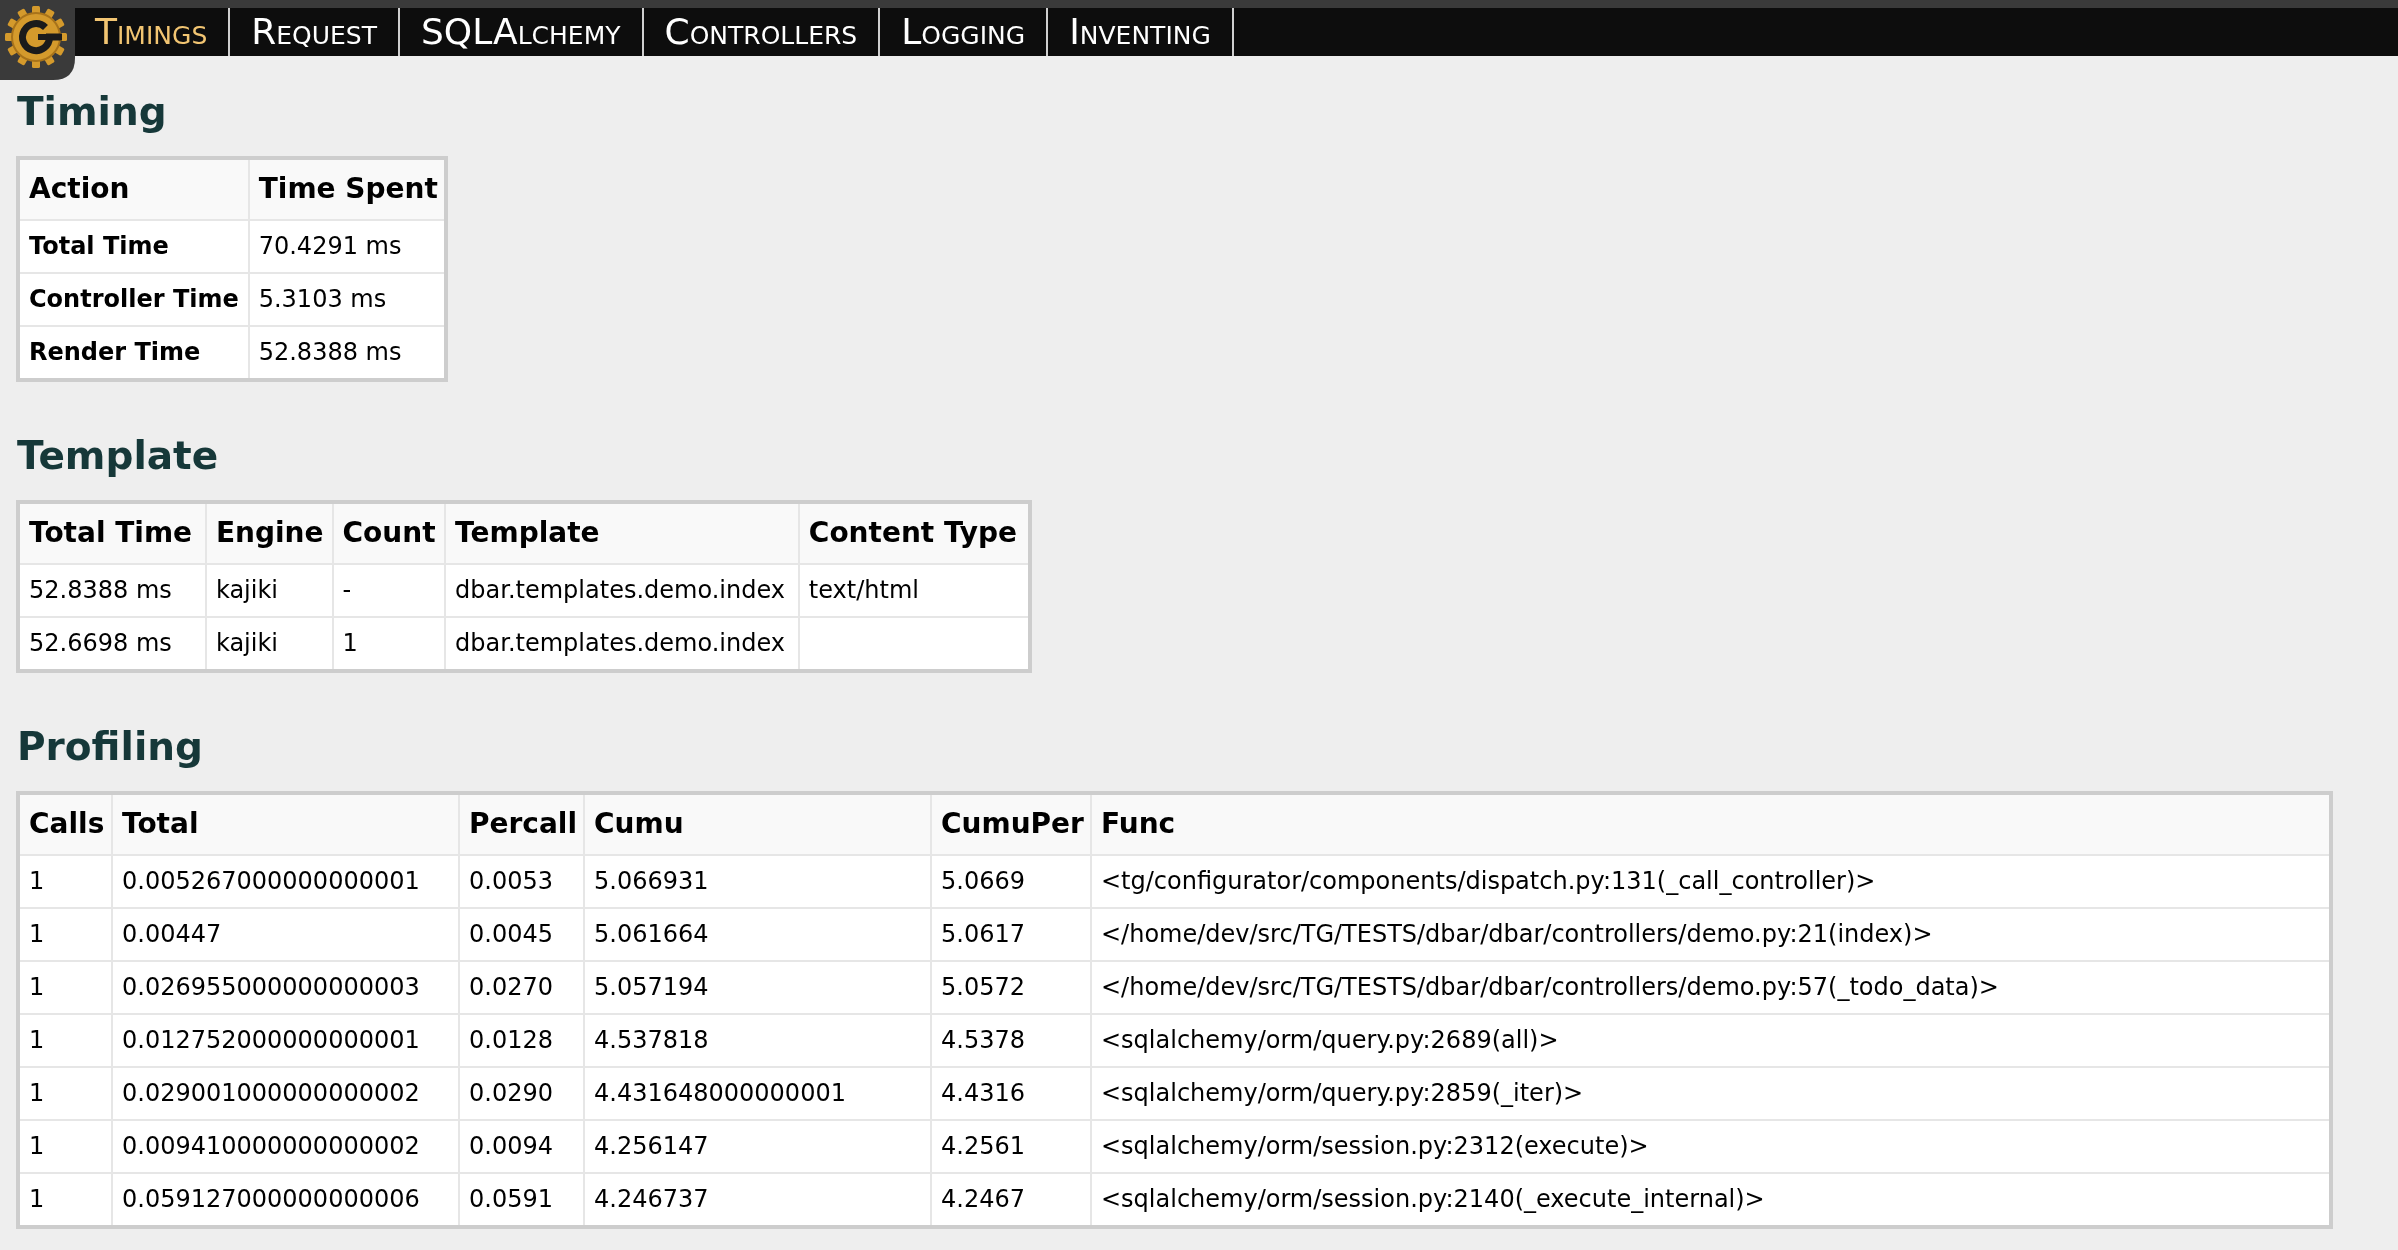 The height and width of the screenshot is (1250, 2398). I want to click on table-cell: 5.057194, so click(757, 987).